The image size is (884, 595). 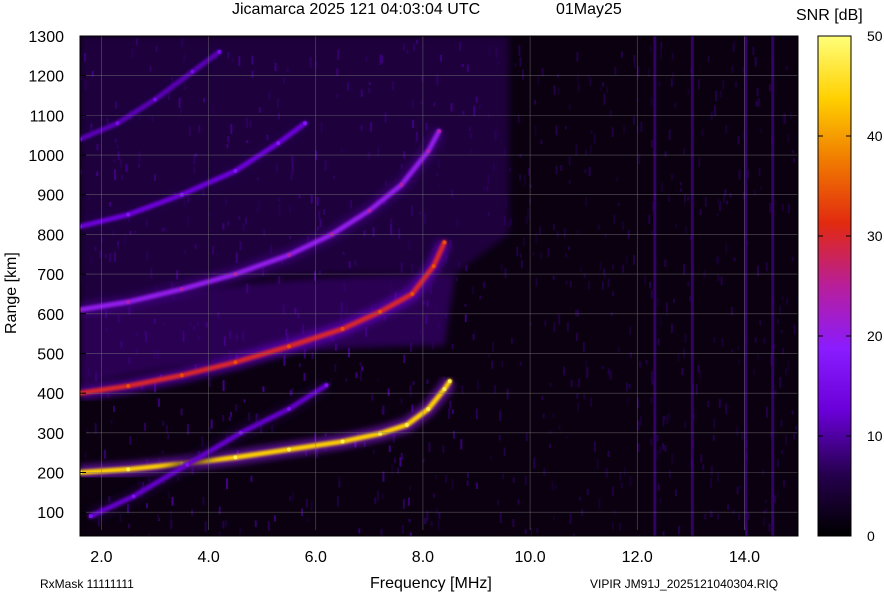 What do you see at coordinates (50, 235) in the screenshot?
I see `y-tick-label: 800` at bounding box center [50, 235].